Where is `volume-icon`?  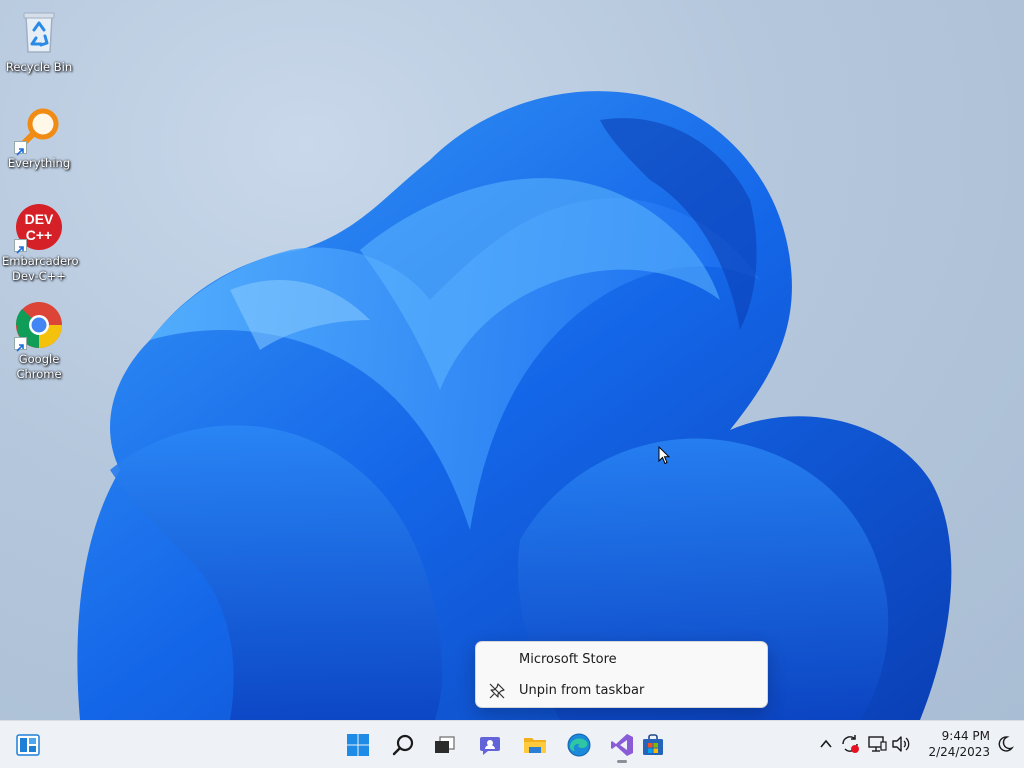 volume-icon is located at coordinates (901, 744).